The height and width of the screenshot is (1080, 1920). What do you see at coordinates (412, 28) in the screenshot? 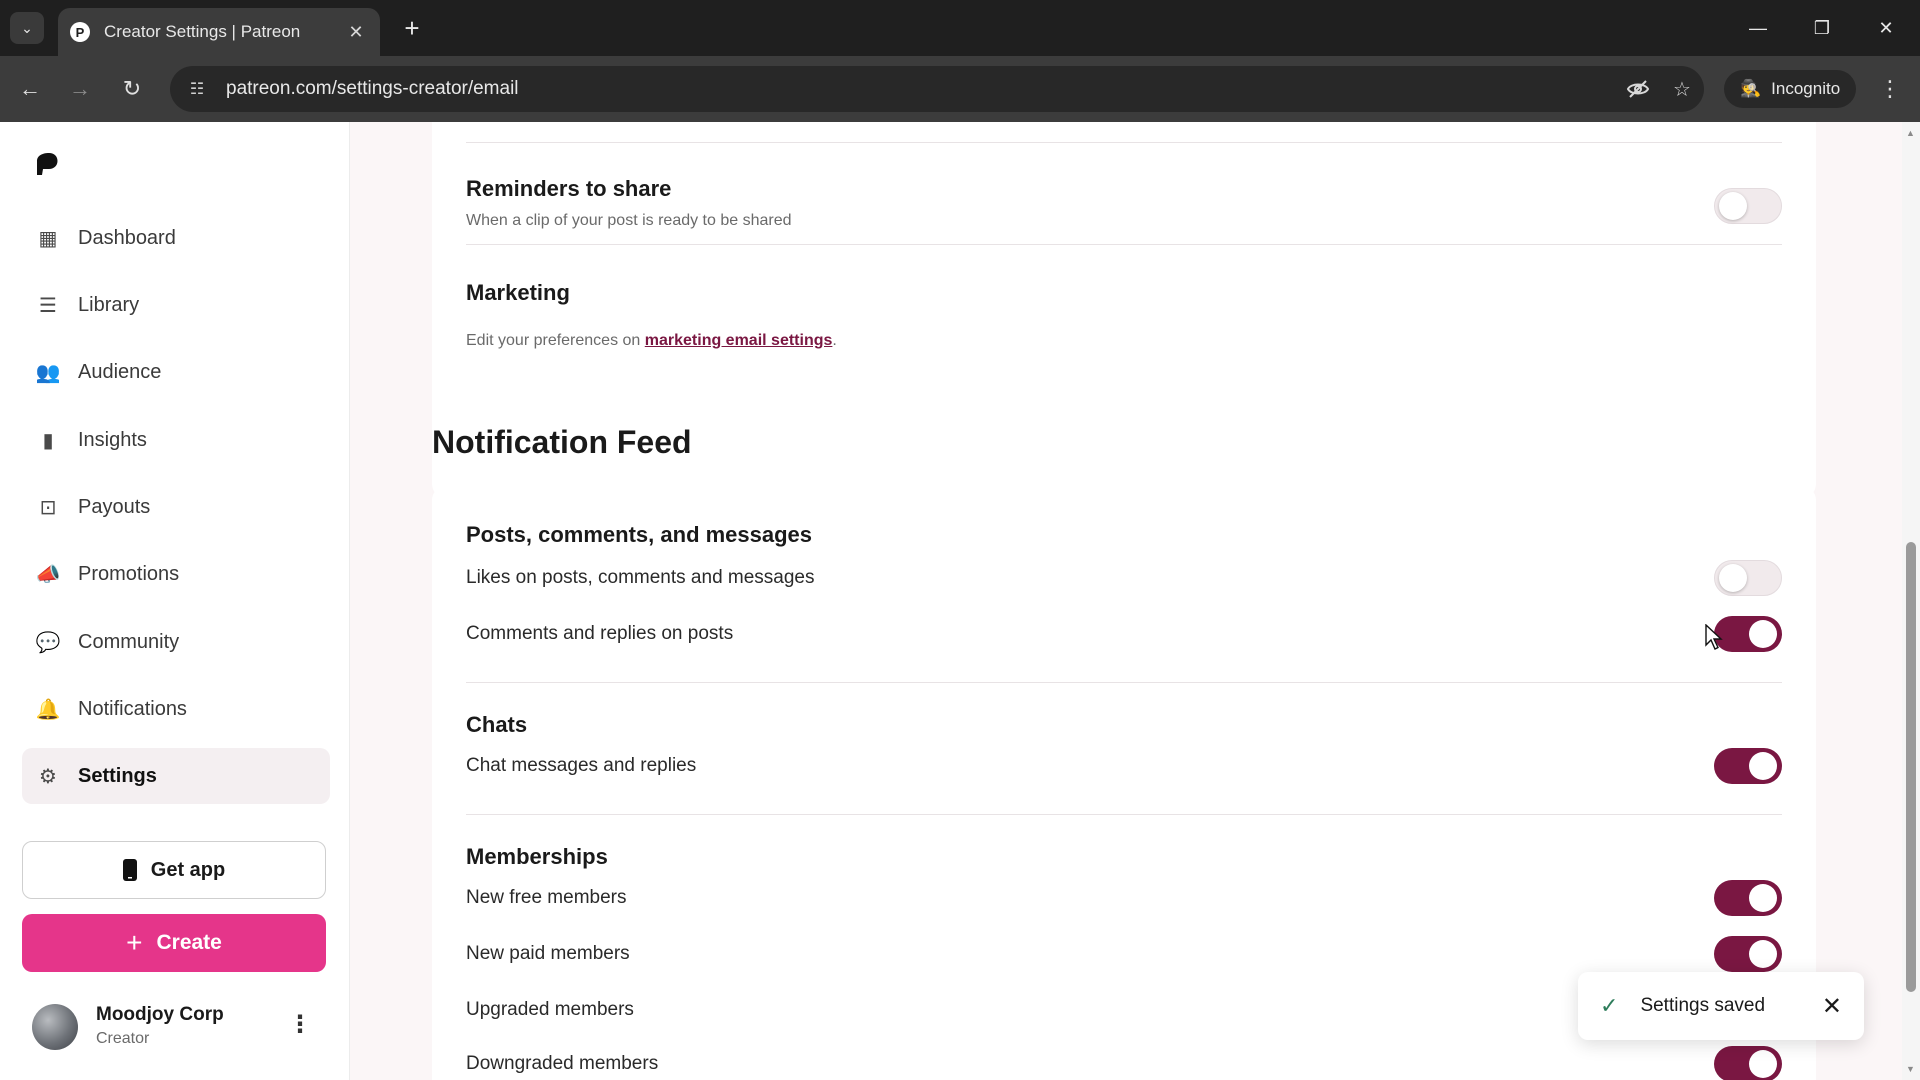
I see `new-tab-icon: +` at bounding box center [412, 28].